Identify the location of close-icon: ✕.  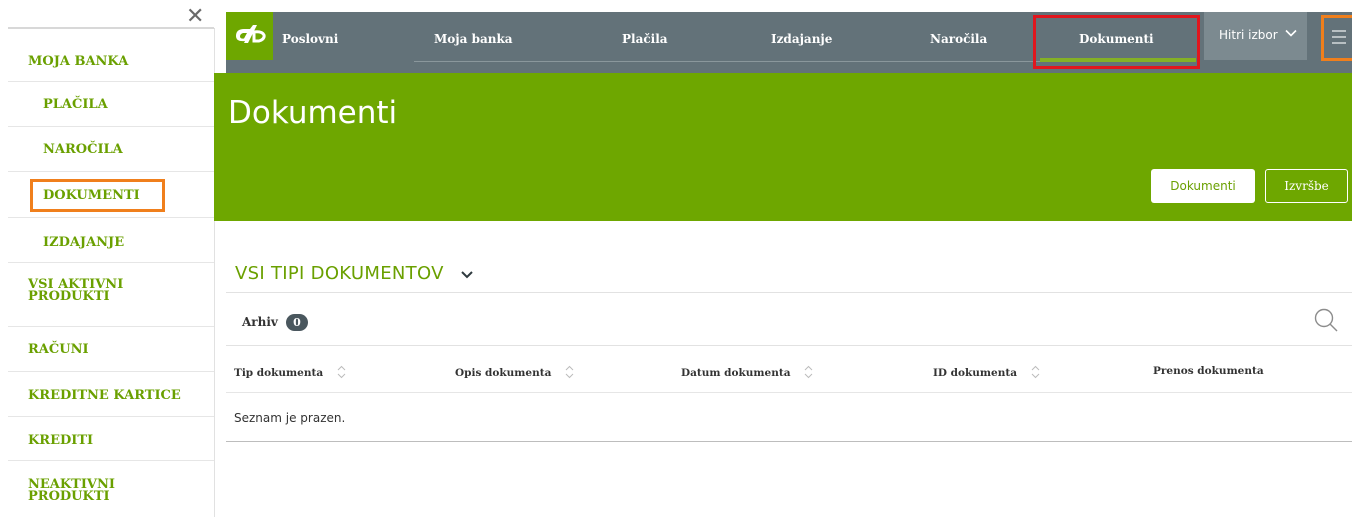
(195, 17).